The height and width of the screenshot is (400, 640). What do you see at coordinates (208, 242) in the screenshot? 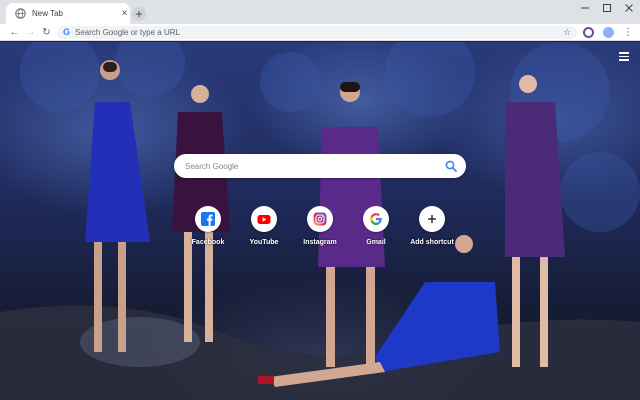
I see `shortcut-label: Facebook` at bounding box center [208, 242].